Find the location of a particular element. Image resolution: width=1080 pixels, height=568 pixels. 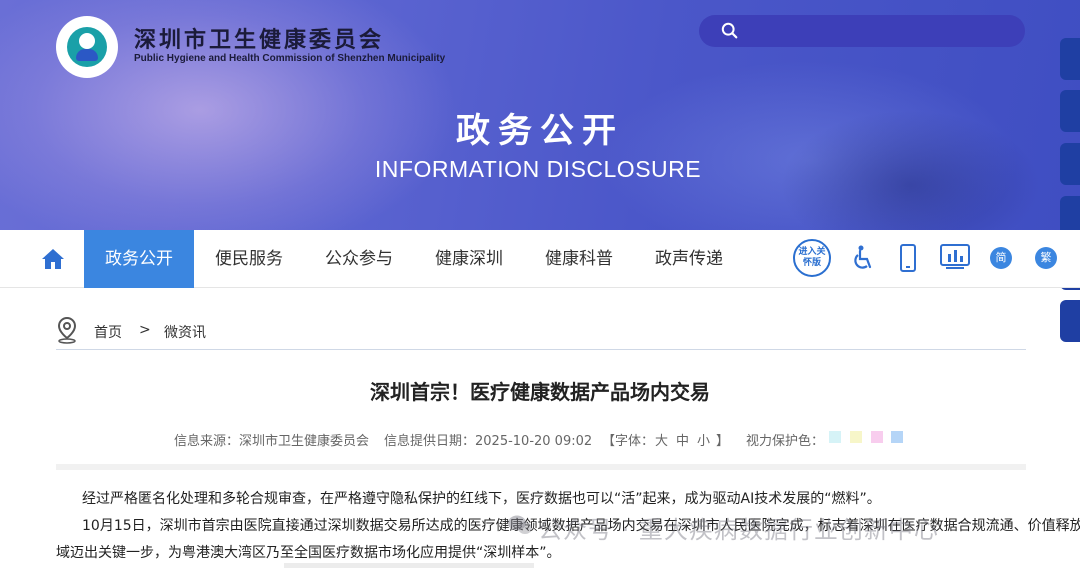

org-logo is located at coordinates (87, 47).